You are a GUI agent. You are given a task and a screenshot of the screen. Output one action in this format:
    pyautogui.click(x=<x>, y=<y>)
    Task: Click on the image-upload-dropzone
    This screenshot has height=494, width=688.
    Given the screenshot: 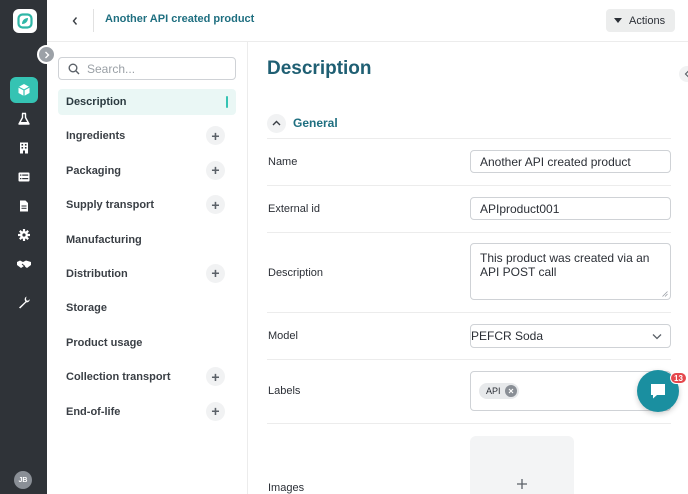 What is the action you would take?
    pyautogui.click(x=522, y=465)
    